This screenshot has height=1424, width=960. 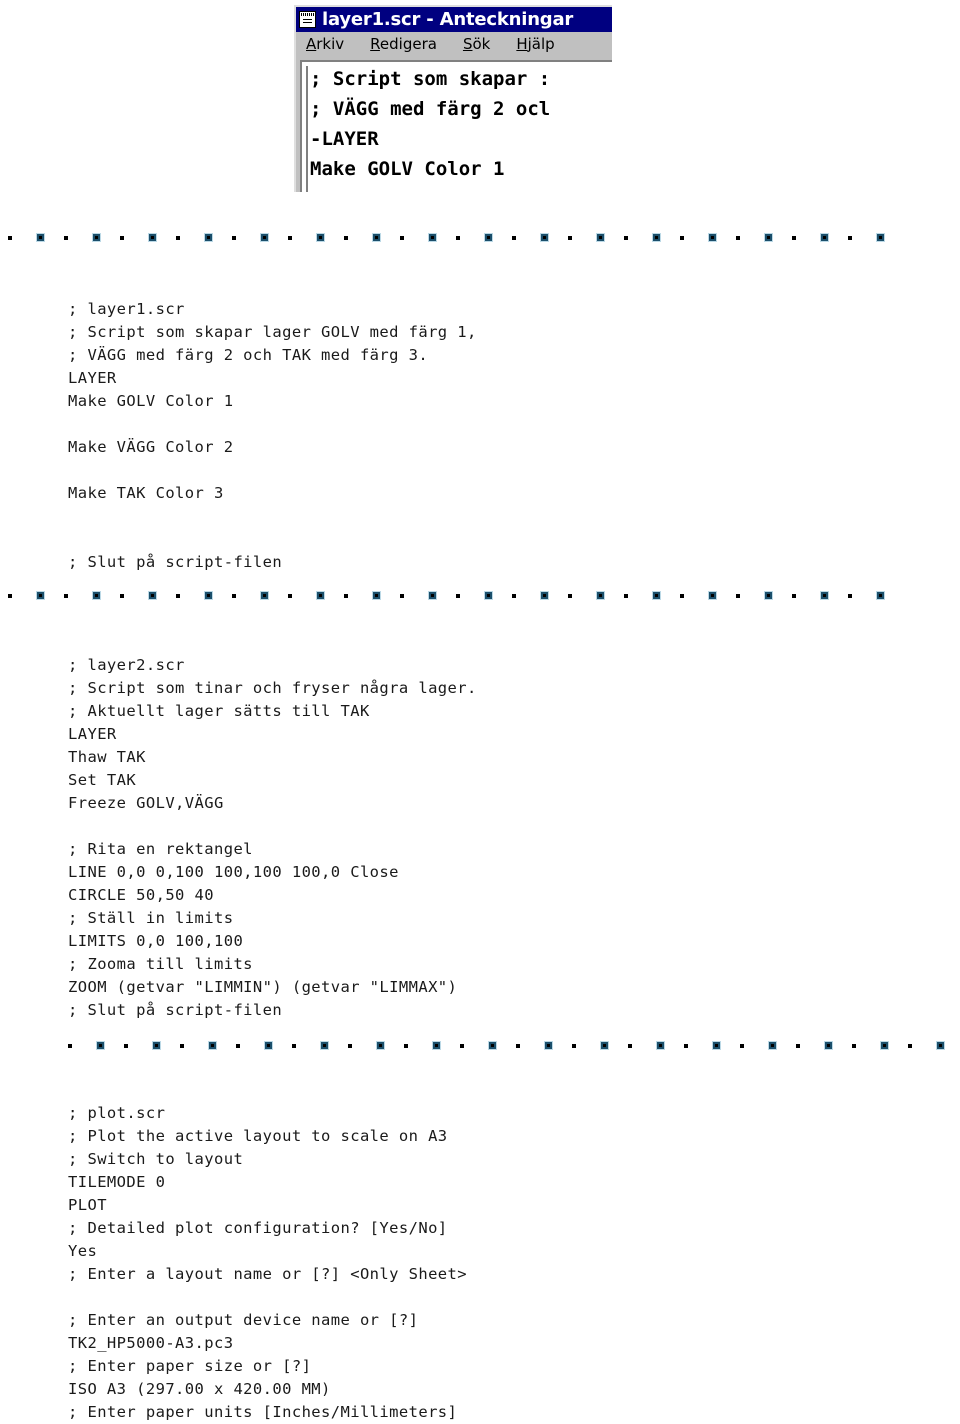 What do you see at coordinates (403, 44) in the screenshot?
I see `menu-item-redigera: Redigera` at bounding box center [403, 44].